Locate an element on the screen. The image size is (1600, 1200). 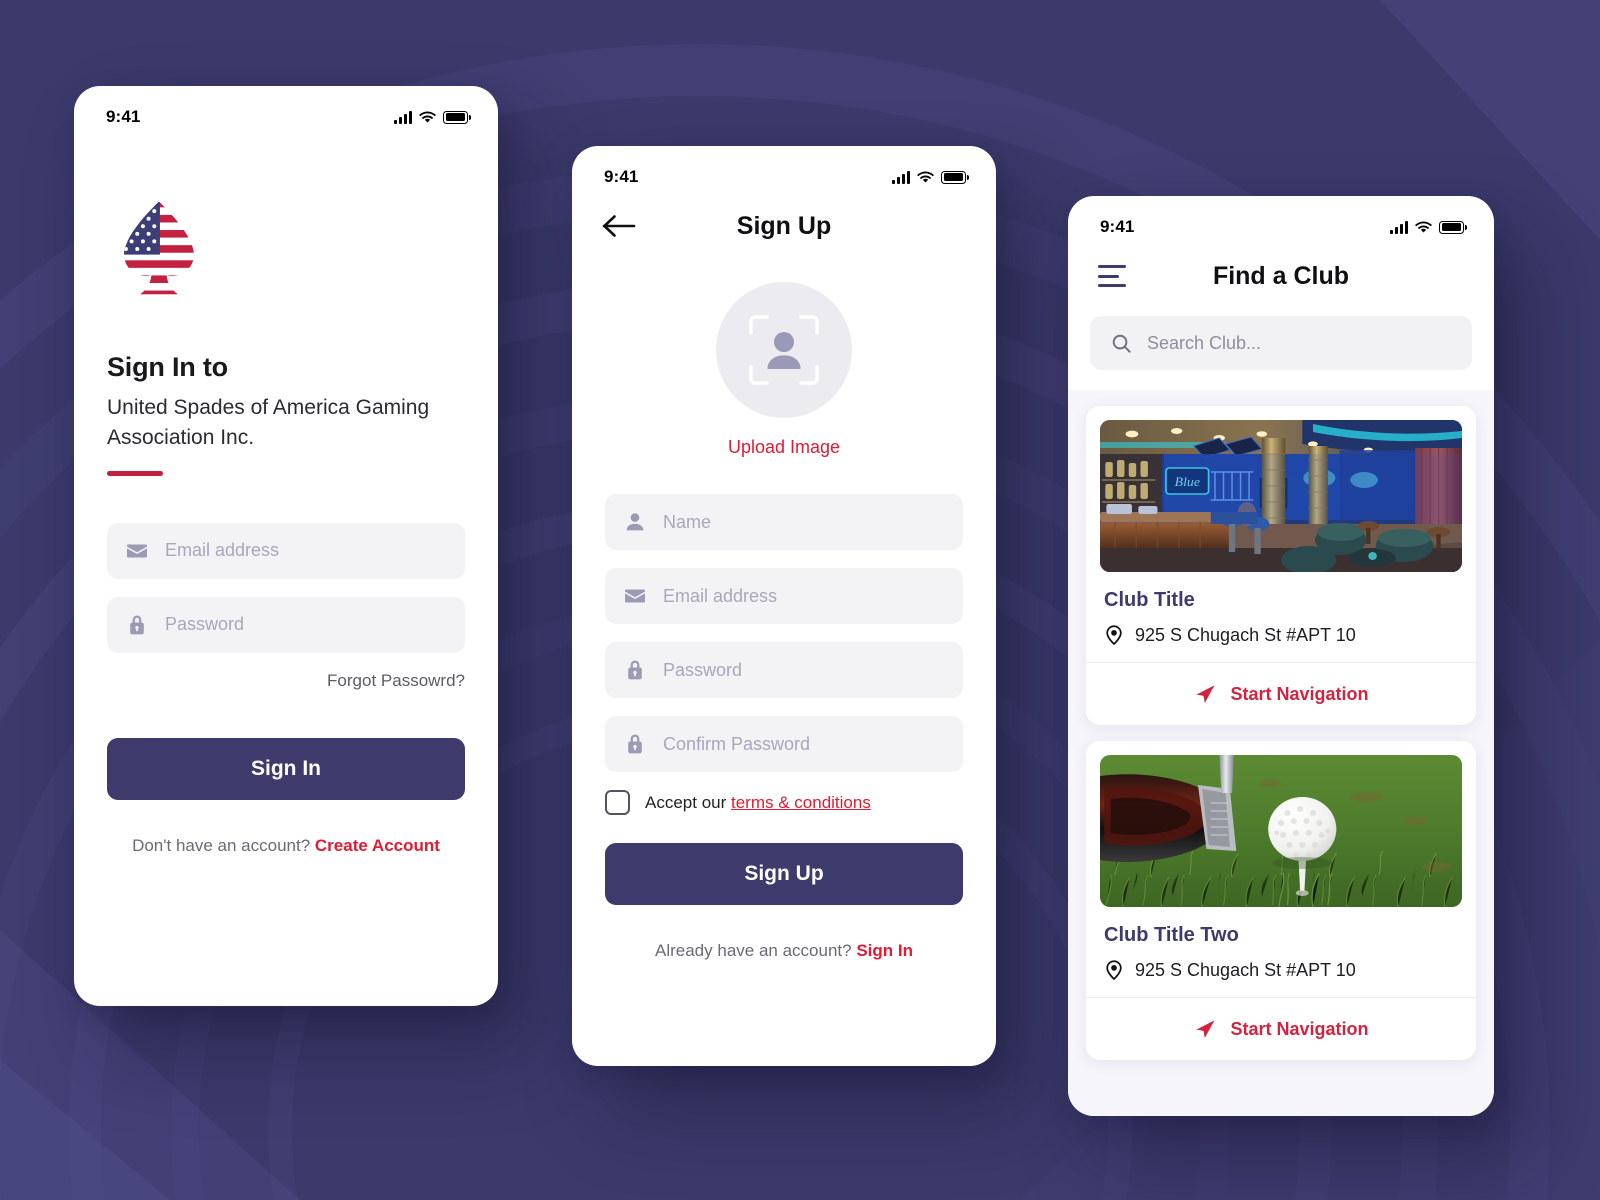
club-interior-photo: Blue is located at coordinates (1281, 496).